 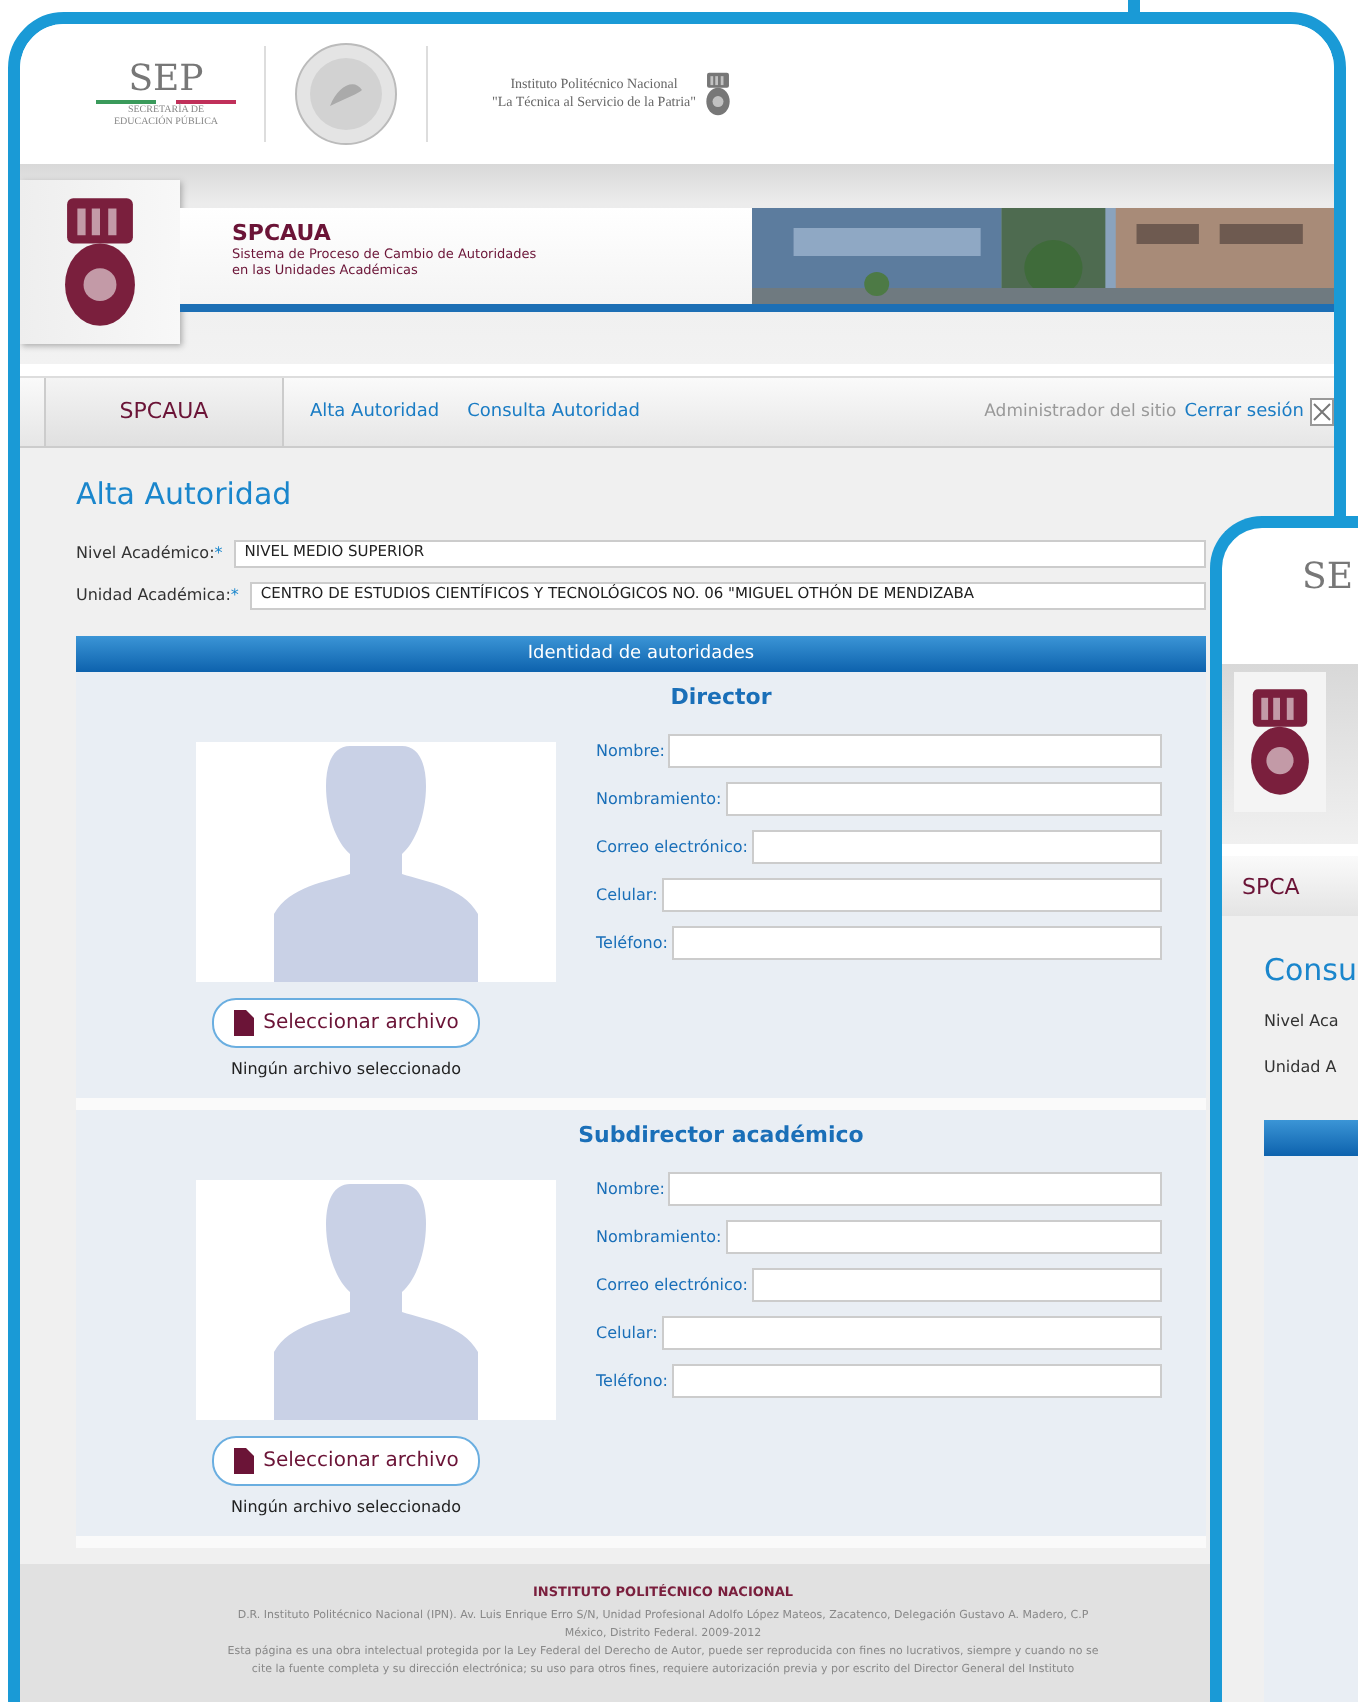 I want to click on banner-title: SPCAUA, so click(x=282, y=233).